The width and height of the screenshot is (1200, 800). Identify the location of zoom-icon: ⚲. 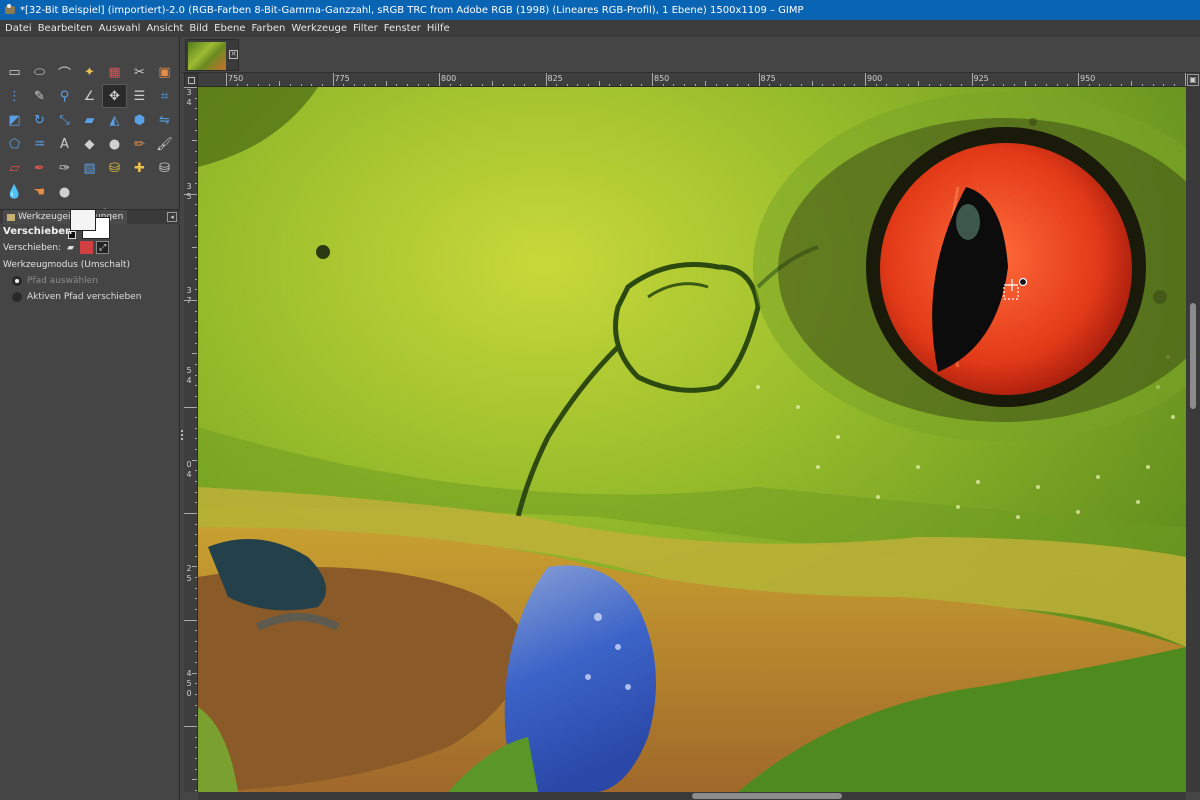
(64, 96).